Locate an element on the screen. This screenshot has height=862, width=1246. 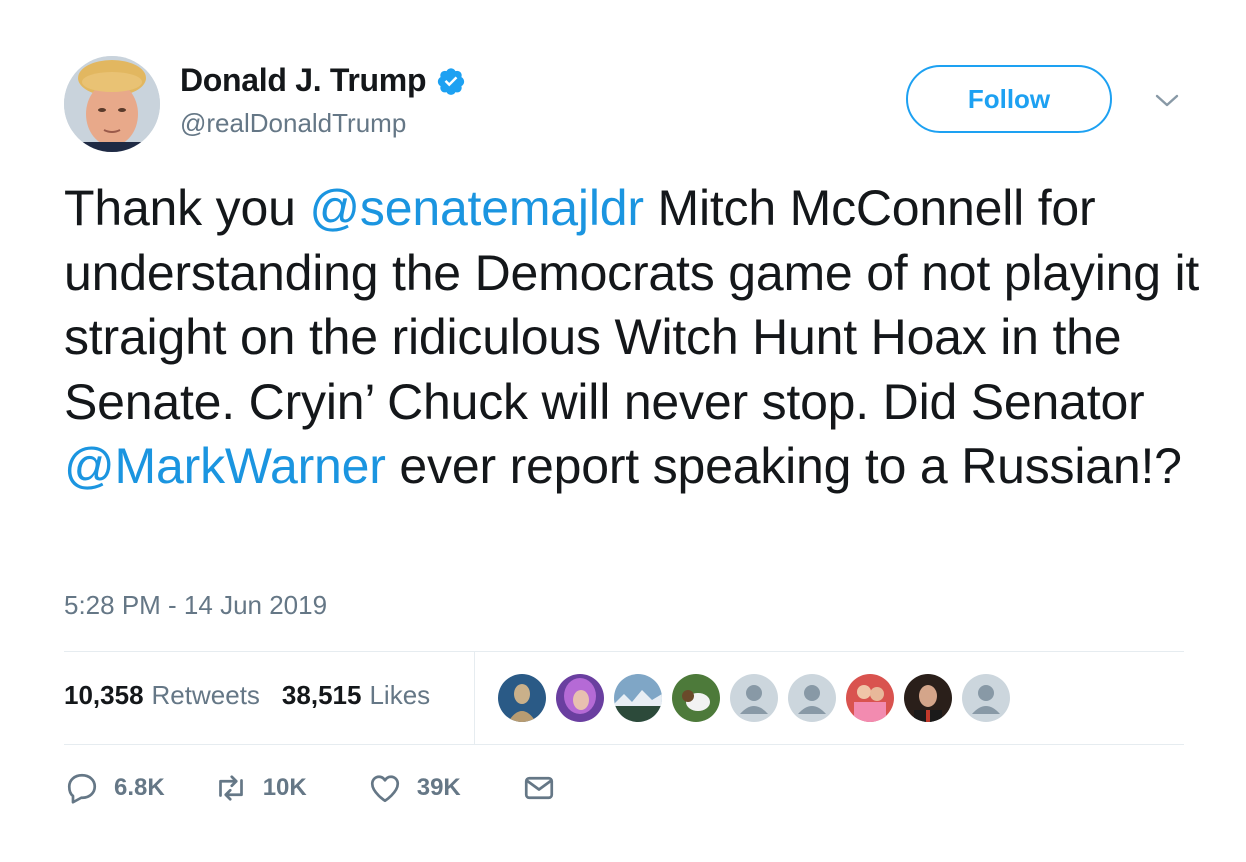
likes-stat: 38,515 Likes is located at coordinates (356, 695).